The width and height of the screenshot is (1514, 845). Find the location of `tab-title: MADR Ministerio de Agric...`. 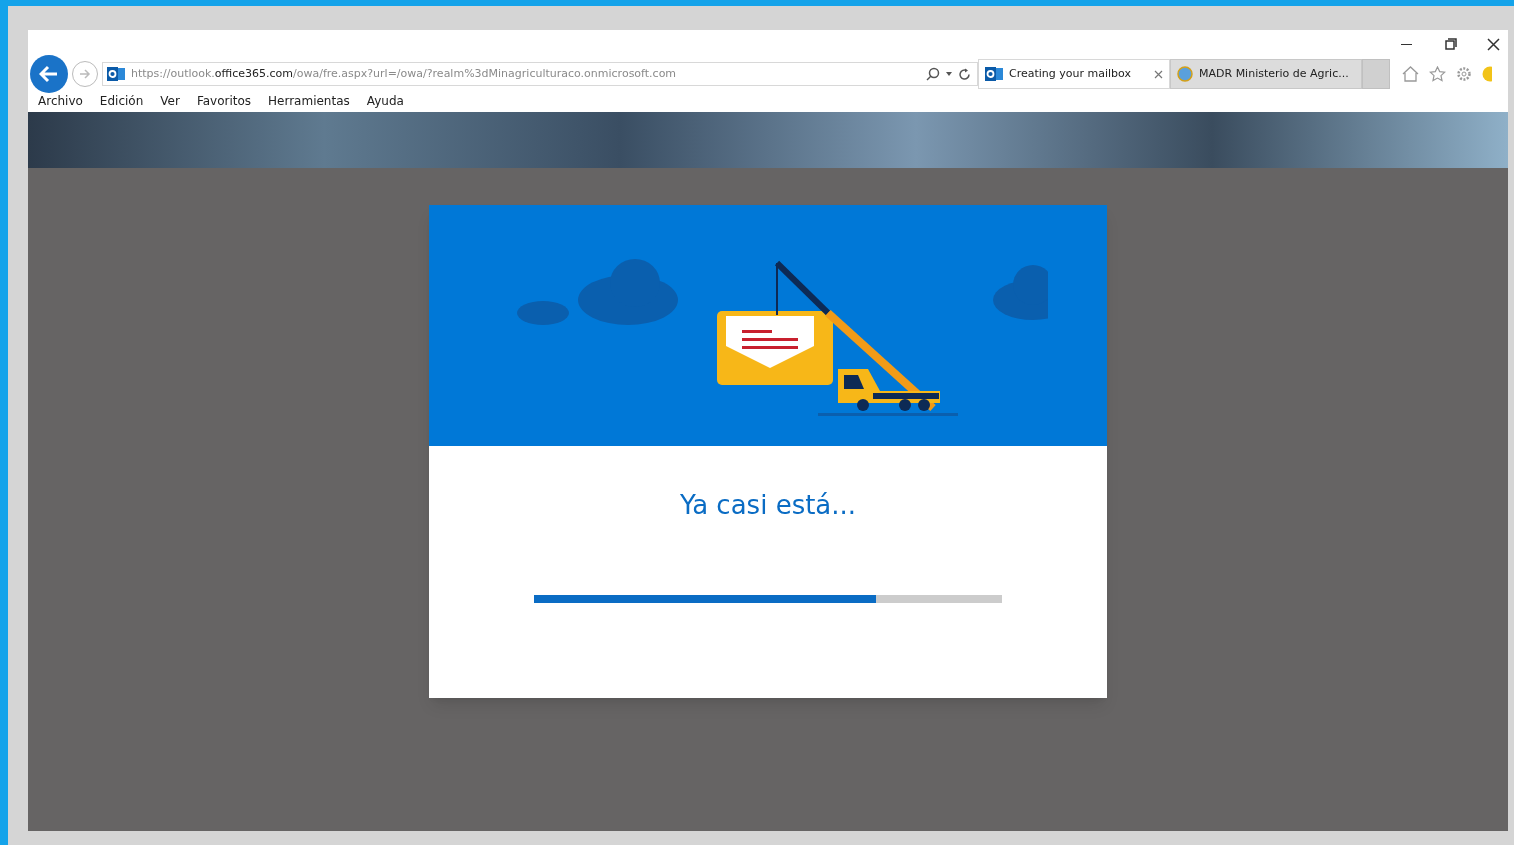

tab-title: MADR Ministerio de Agric... is located at coordinates (1274, 73).